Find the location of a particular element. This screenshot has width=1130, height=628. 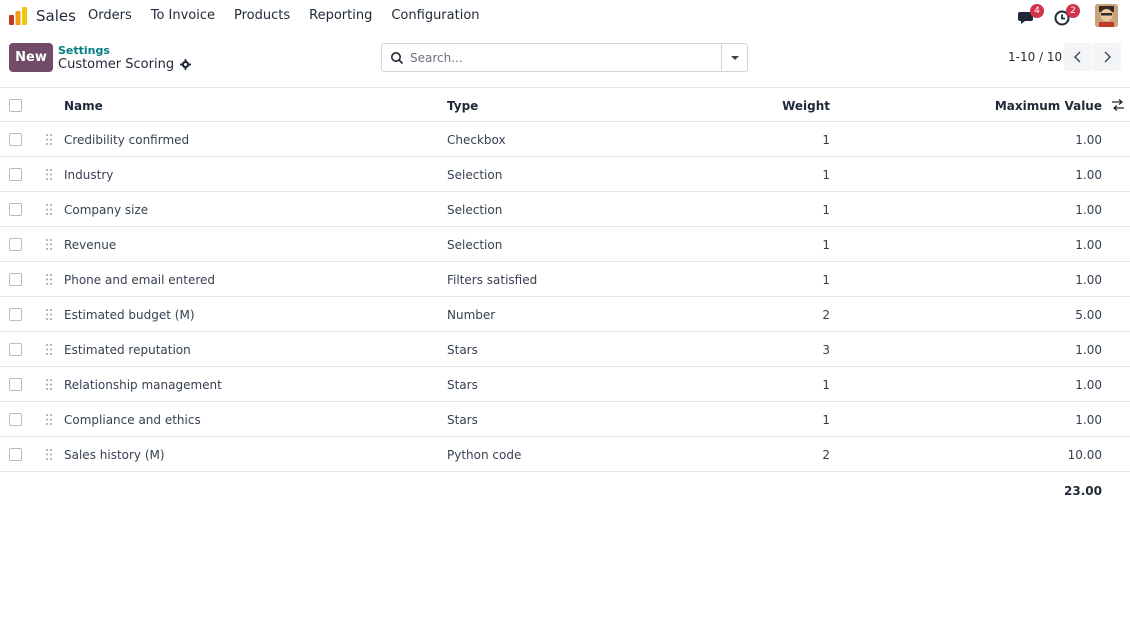

column-header-type: Type is located at coordinates (462, 105).